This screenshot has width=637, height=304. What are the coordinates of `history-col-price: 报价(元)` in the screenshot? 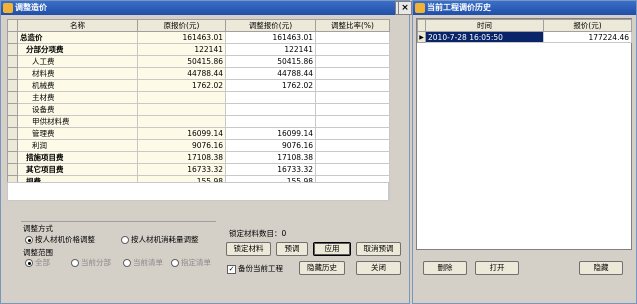 It's located at (587, 25).